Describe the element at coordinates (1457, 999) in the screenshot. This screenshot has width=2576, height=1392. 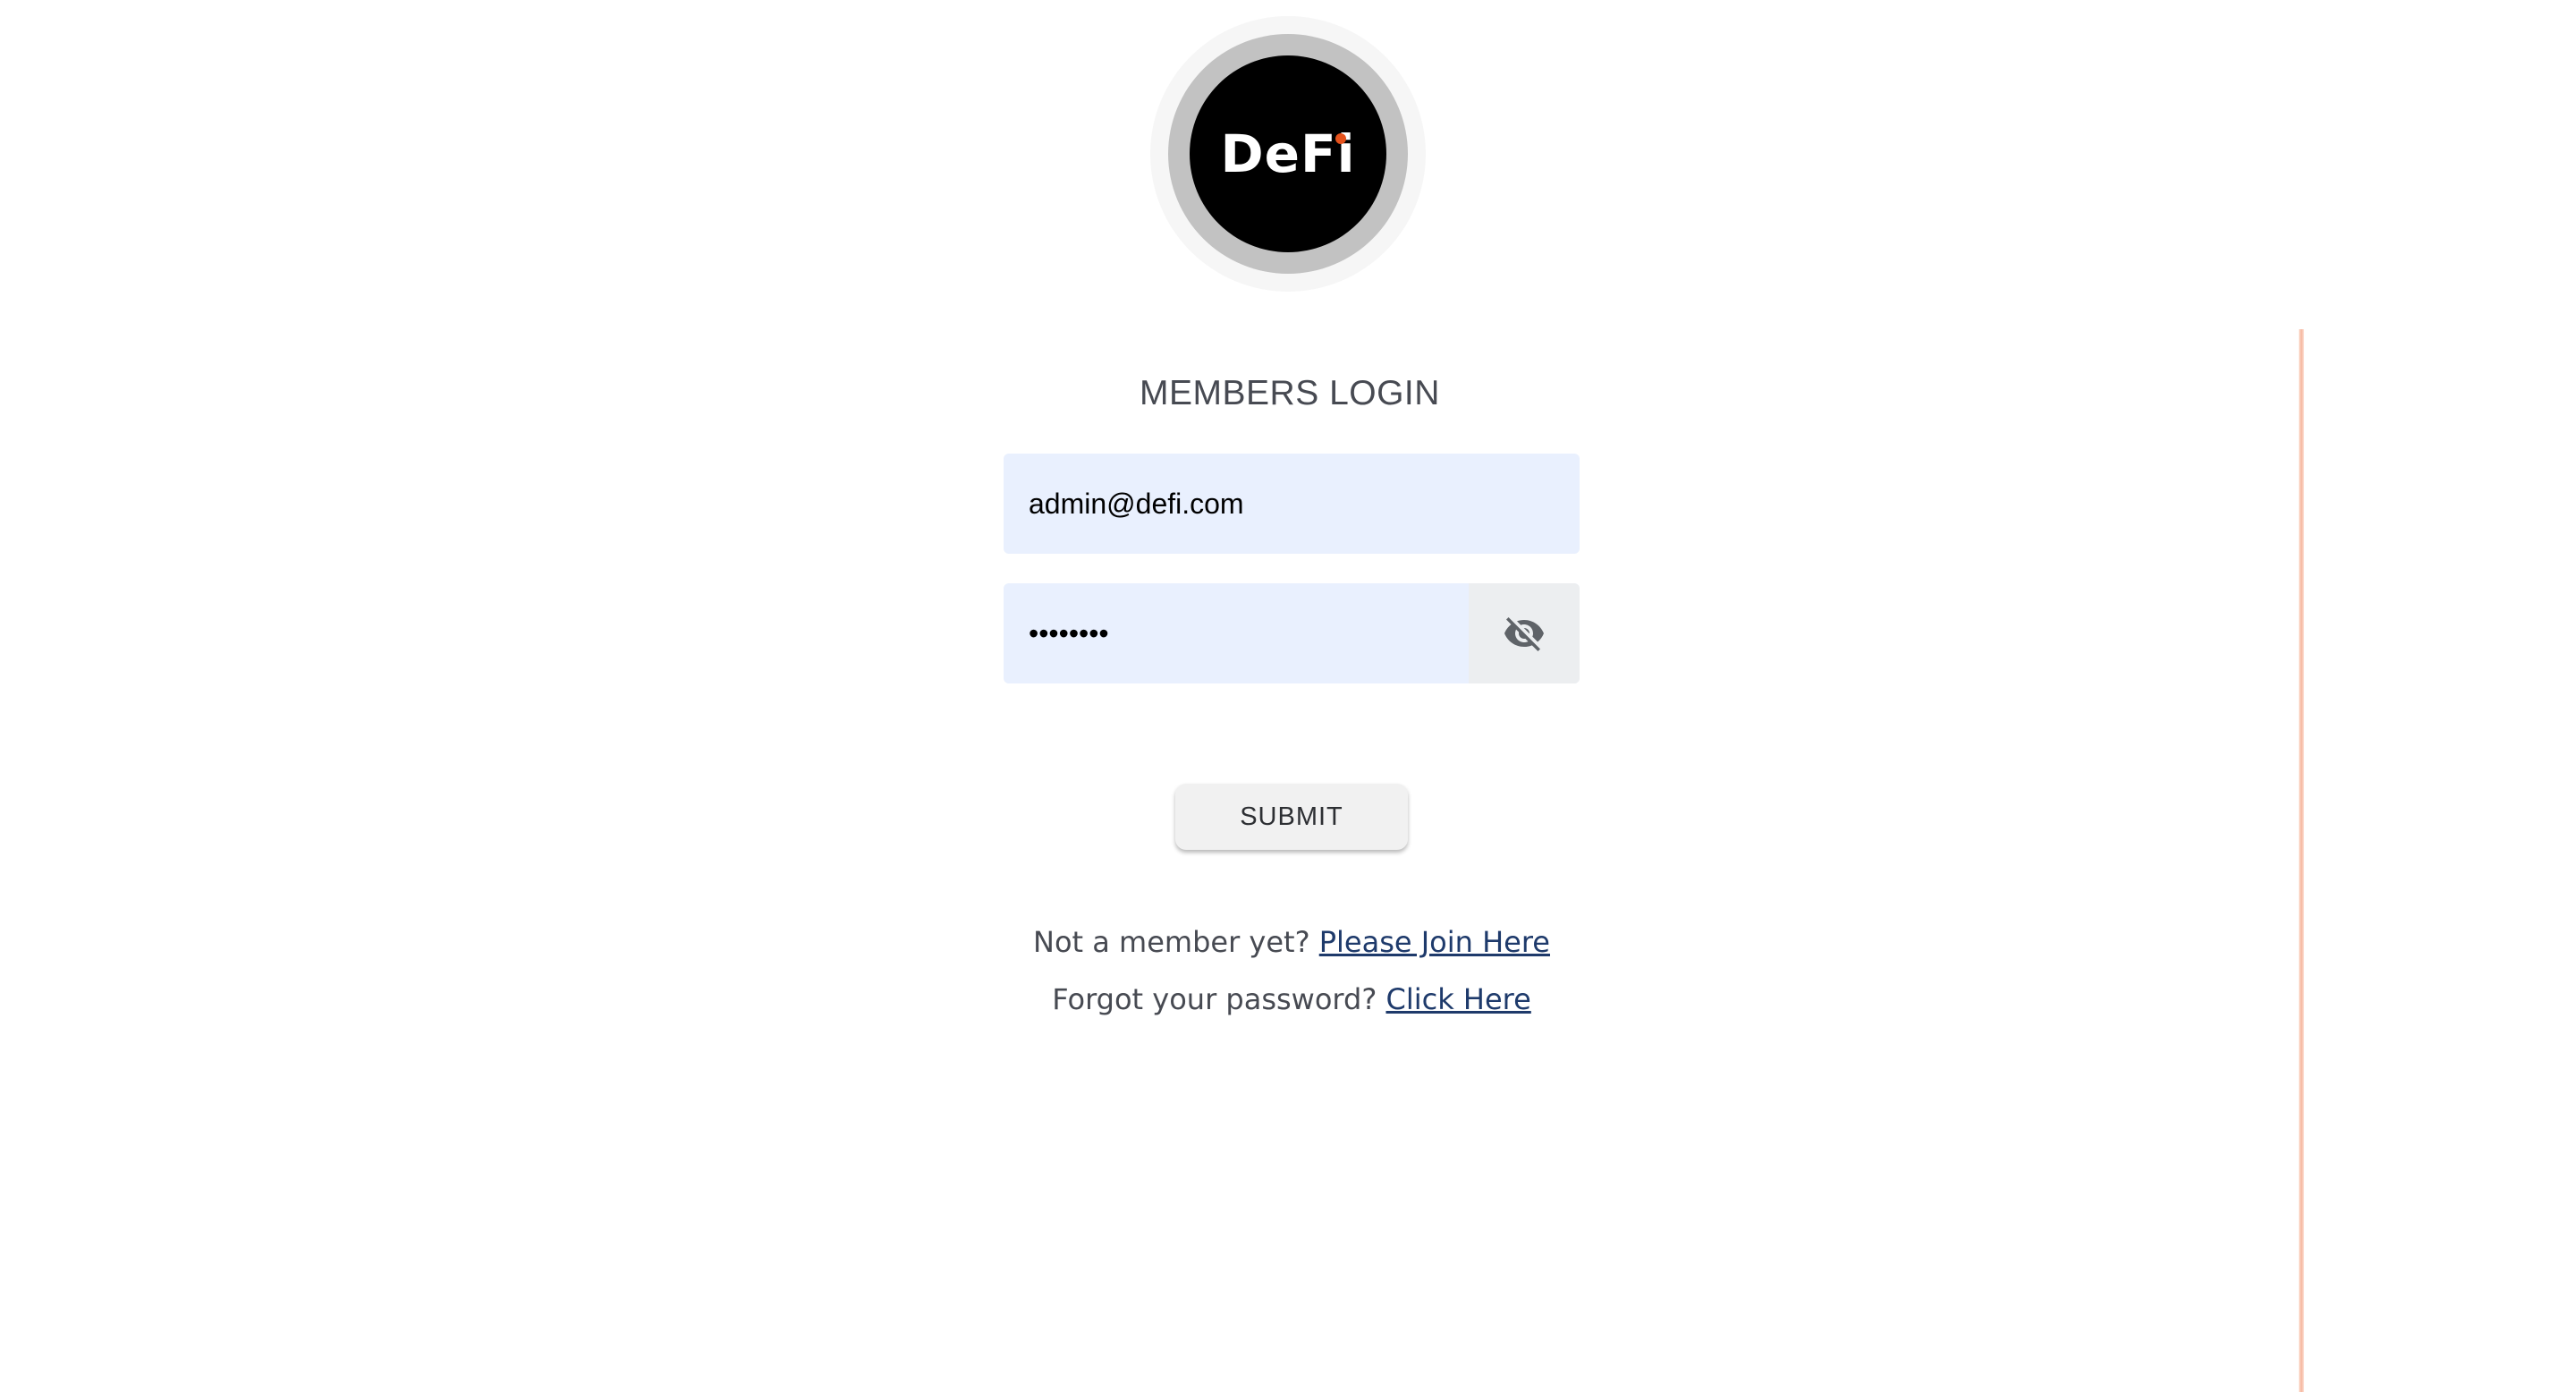
I see `forgot-password-link: Click Here` at that location.